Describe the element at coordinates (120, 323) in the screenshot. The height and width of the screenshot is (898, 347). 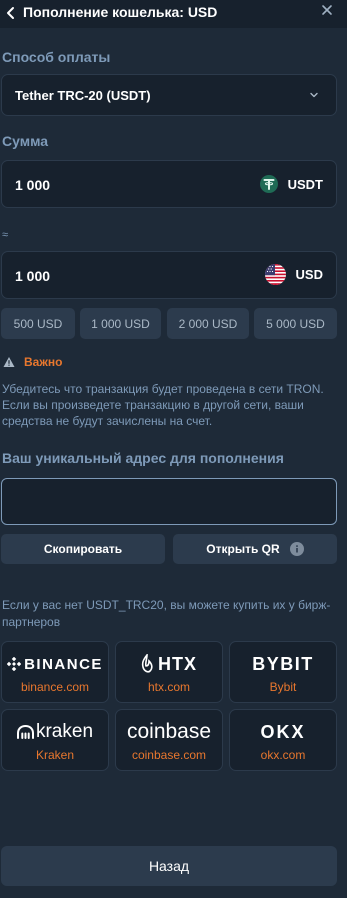
I see `quick-amount-1000: 1 000 USD` at that location.